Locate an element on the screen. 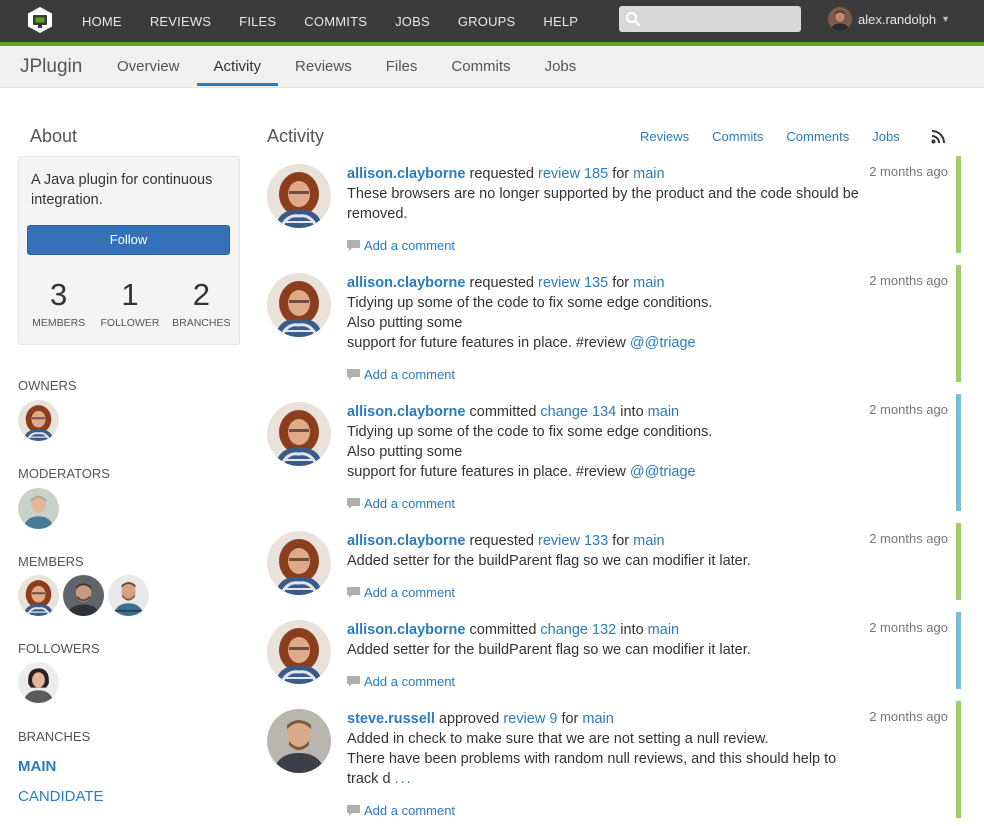  followers-list is located at coordinates (40, 682).